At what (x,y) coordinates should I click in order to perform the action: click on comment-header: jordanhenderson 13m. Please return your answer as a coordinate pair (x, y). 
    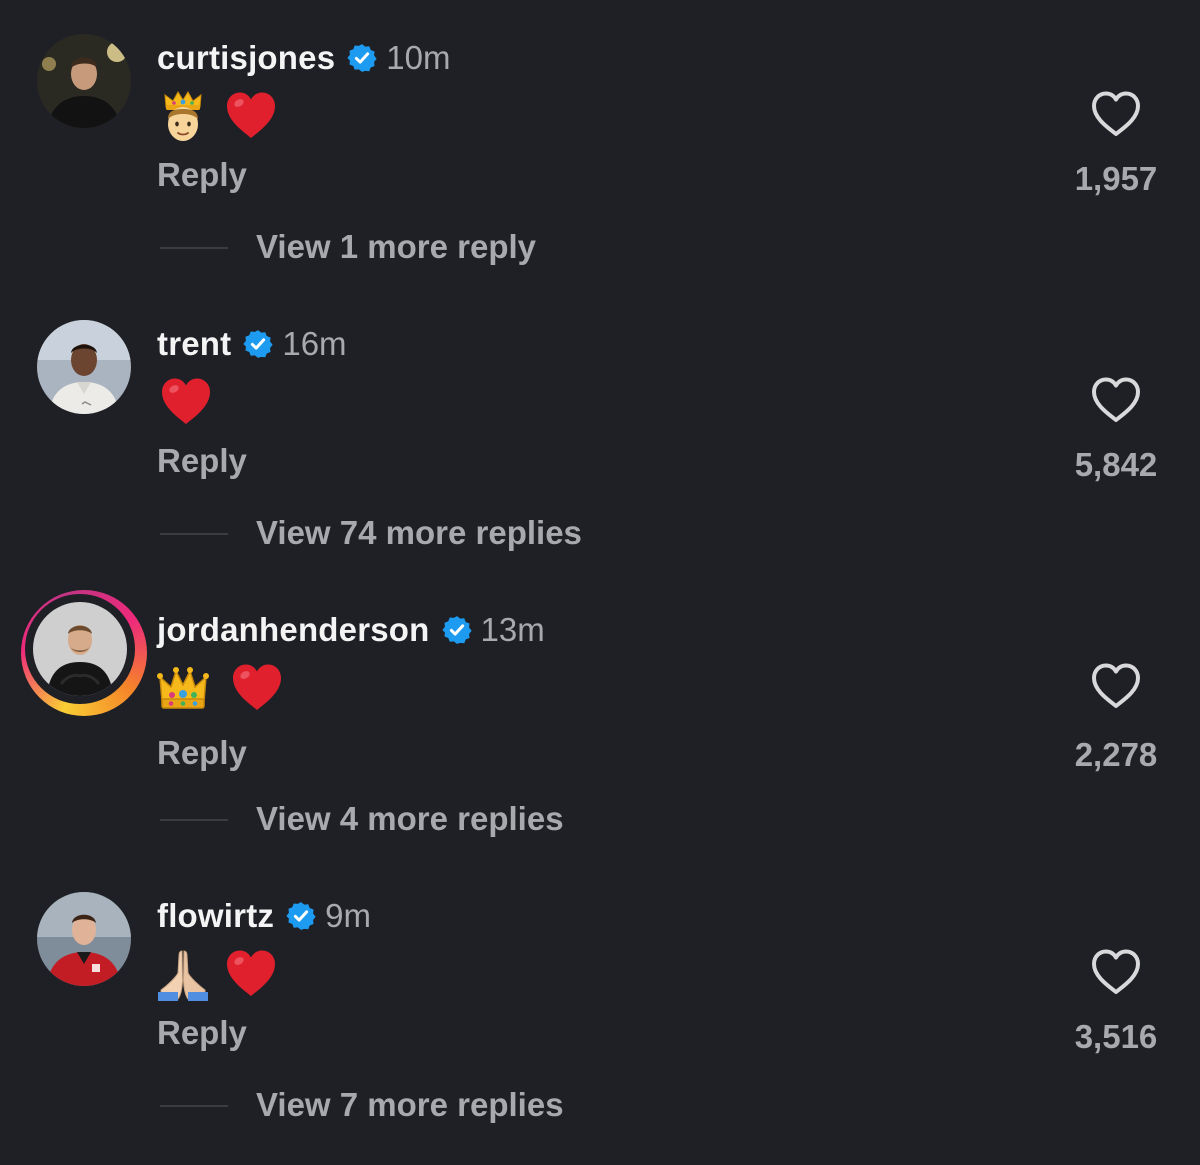
    Looking at the image, I should click on (351, 630).